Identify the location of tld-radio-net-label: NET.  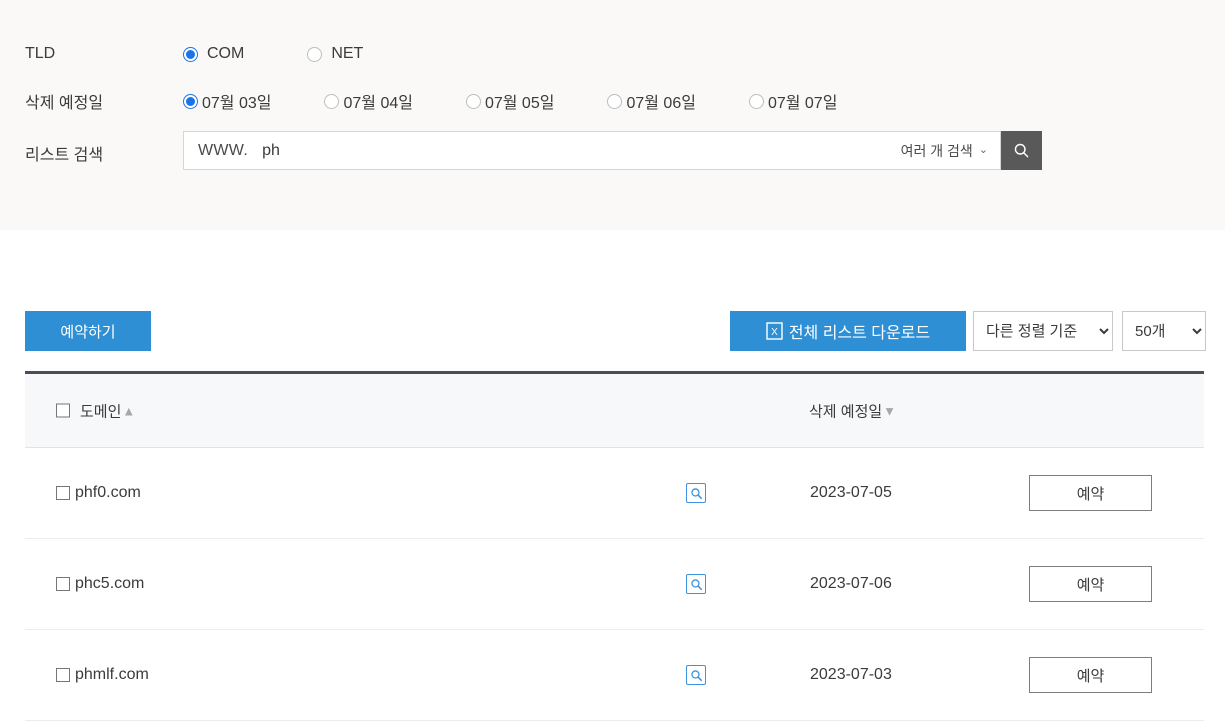
(347, 53).